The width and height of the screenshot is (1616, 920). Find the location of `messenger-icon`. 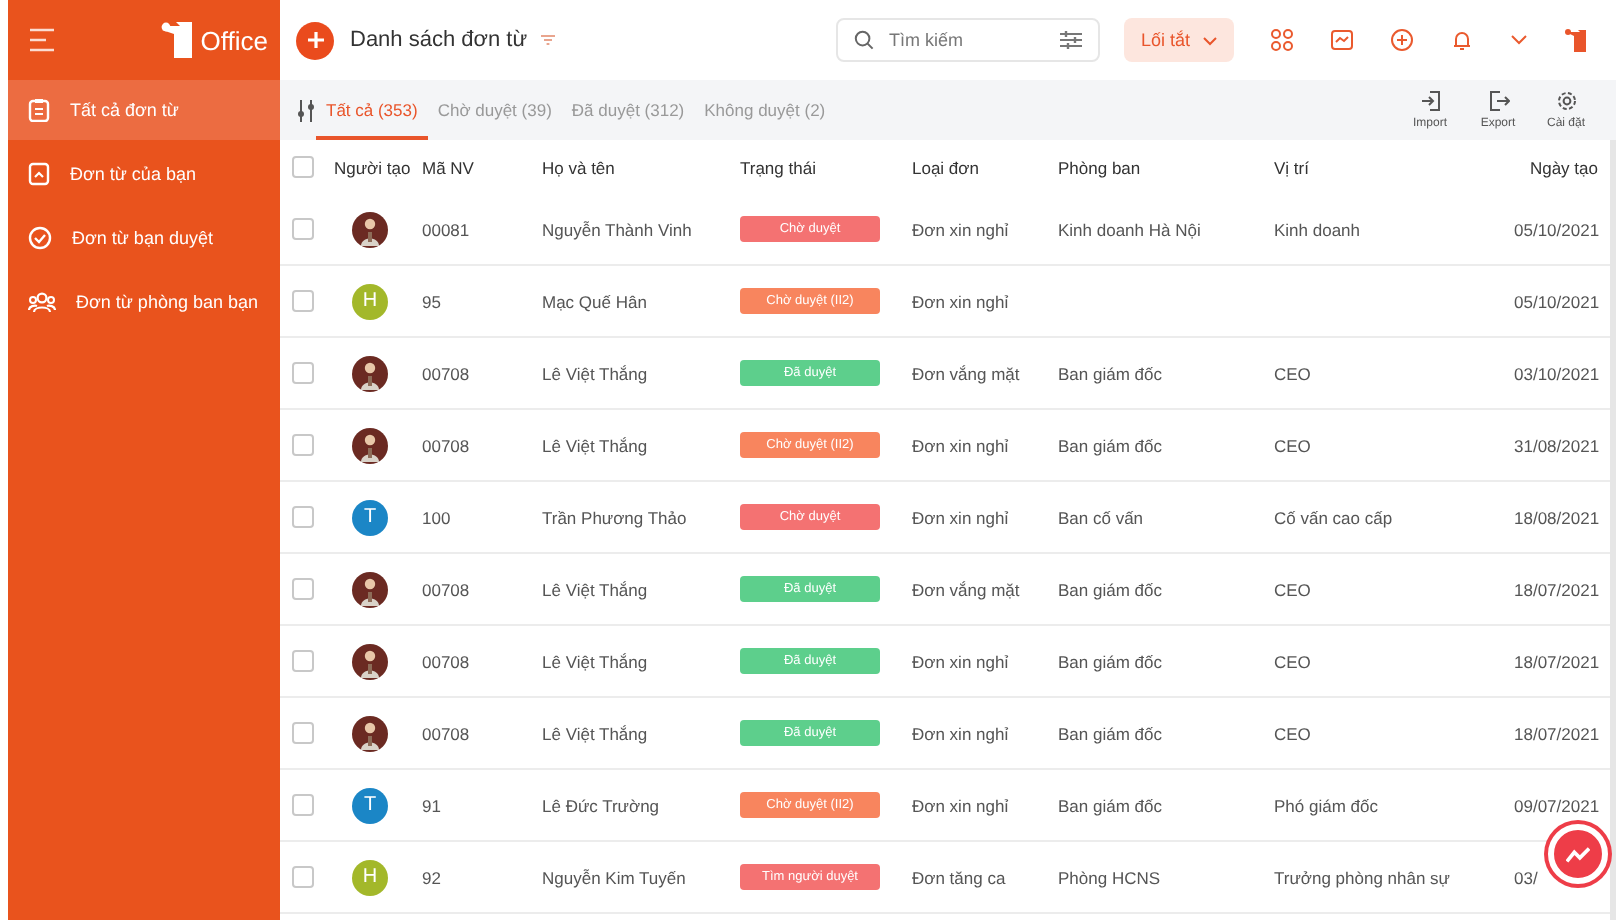

messenger-icon is located at coordinates (1578, 854).